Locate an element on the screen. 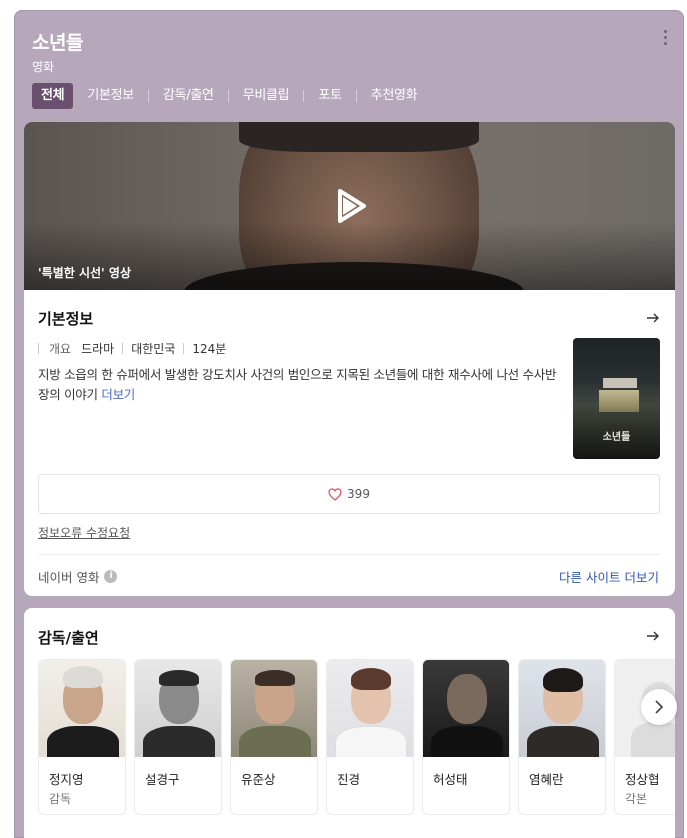 This screenshot has width=687, height=838. cast-name: 유준상 is located at coordinates (258, 779).